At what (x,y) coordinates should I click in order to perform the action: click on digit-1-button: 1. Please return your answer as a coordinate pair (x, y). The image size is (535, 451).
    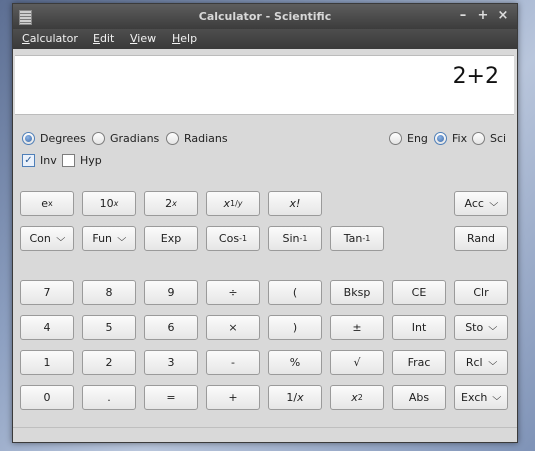
    Looking at the image, I should click on (47, 362).